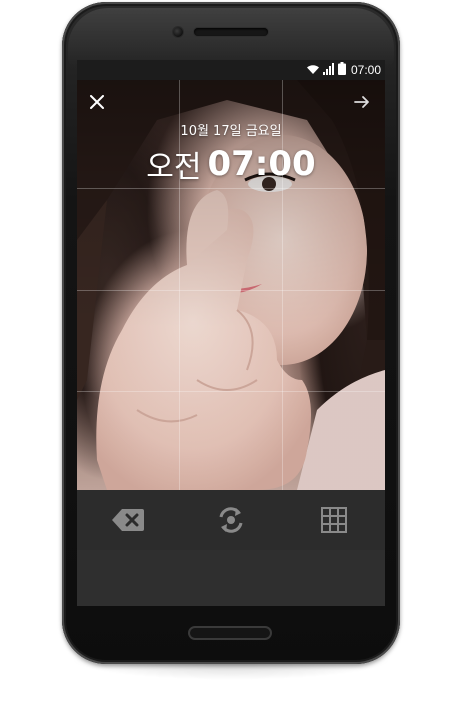 The image size is (462, 720). I want to click on alarm-time: 오전 07:00, so click(231, 164).